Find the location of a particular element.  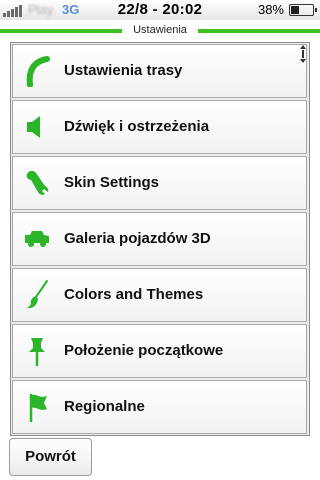

battery-percent: 38% is located at coordinates (270, 9).